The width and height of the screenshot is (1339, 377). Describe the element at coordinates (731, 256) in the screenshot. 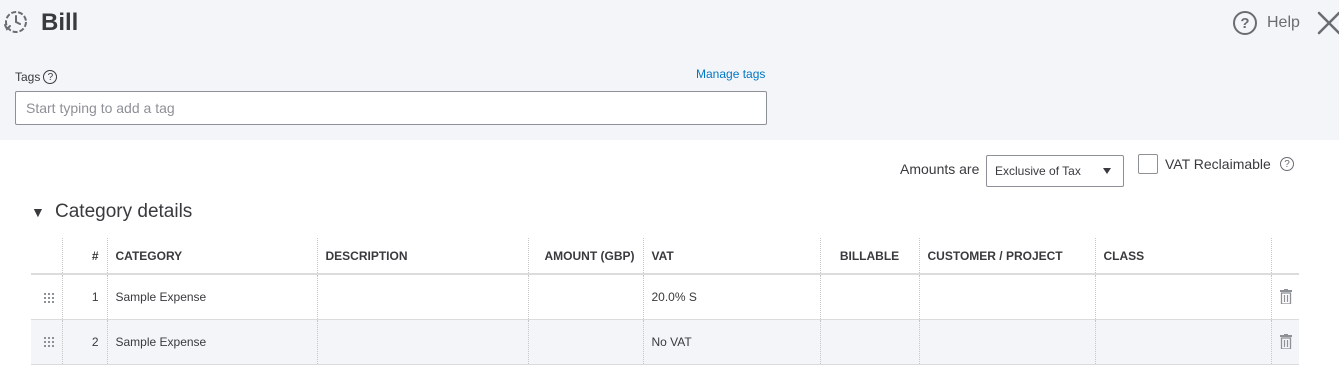

I see `column-header-vat: VAT` at that location.